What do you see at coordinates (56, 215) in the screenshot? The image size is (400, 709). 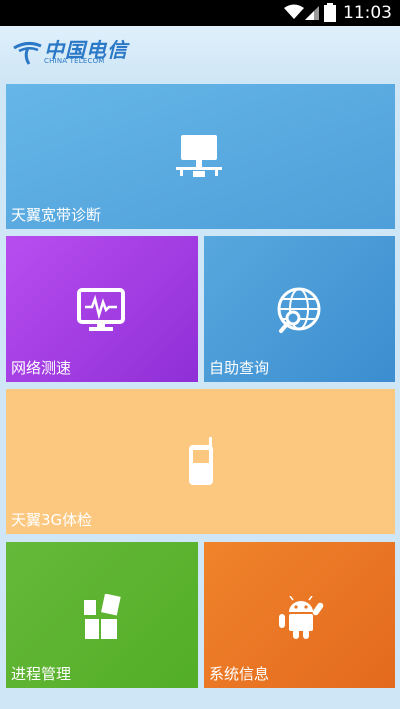 I see `tile-label: 天翼宽带诊断` at bounding box center [56, 215].